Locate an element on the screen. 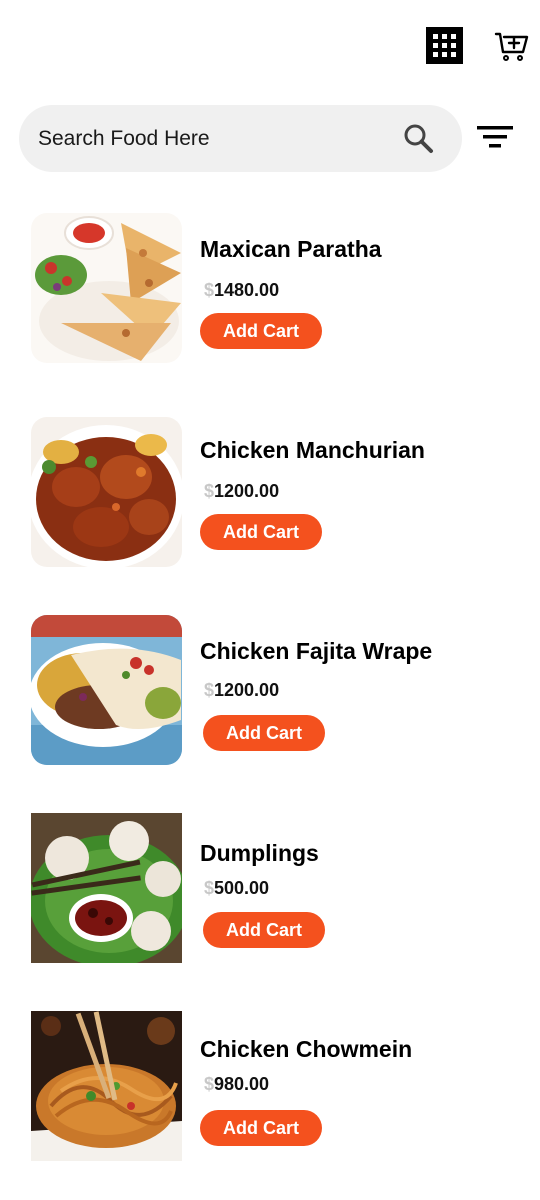 The width and height of the screenshot is (540, 1200). food-name: Chicken Chowmein is located at coordinates (306, 1049).